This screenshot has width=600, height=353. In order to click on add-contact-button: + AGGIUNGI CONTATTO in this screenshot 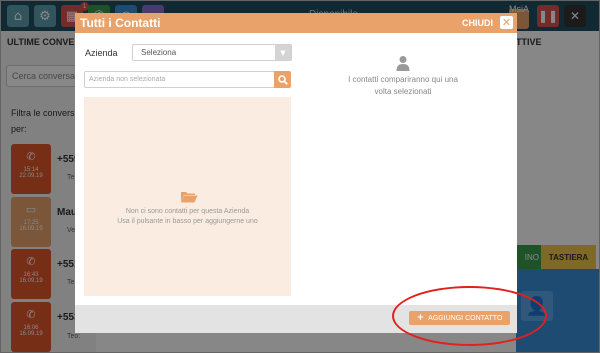, I will do `click(459, 318)`.